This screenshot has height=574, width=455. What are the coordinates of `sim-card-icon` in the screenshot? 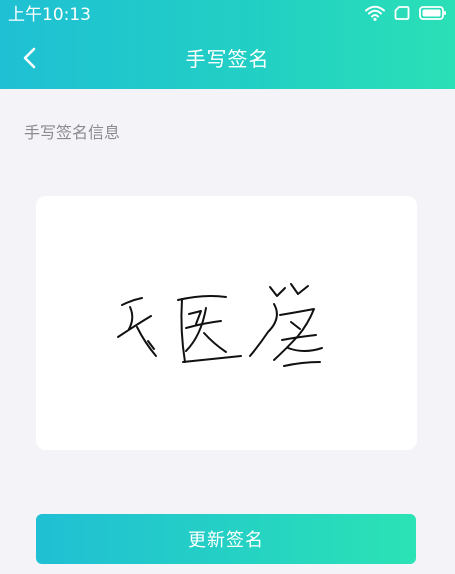 It's located at (402, 15).